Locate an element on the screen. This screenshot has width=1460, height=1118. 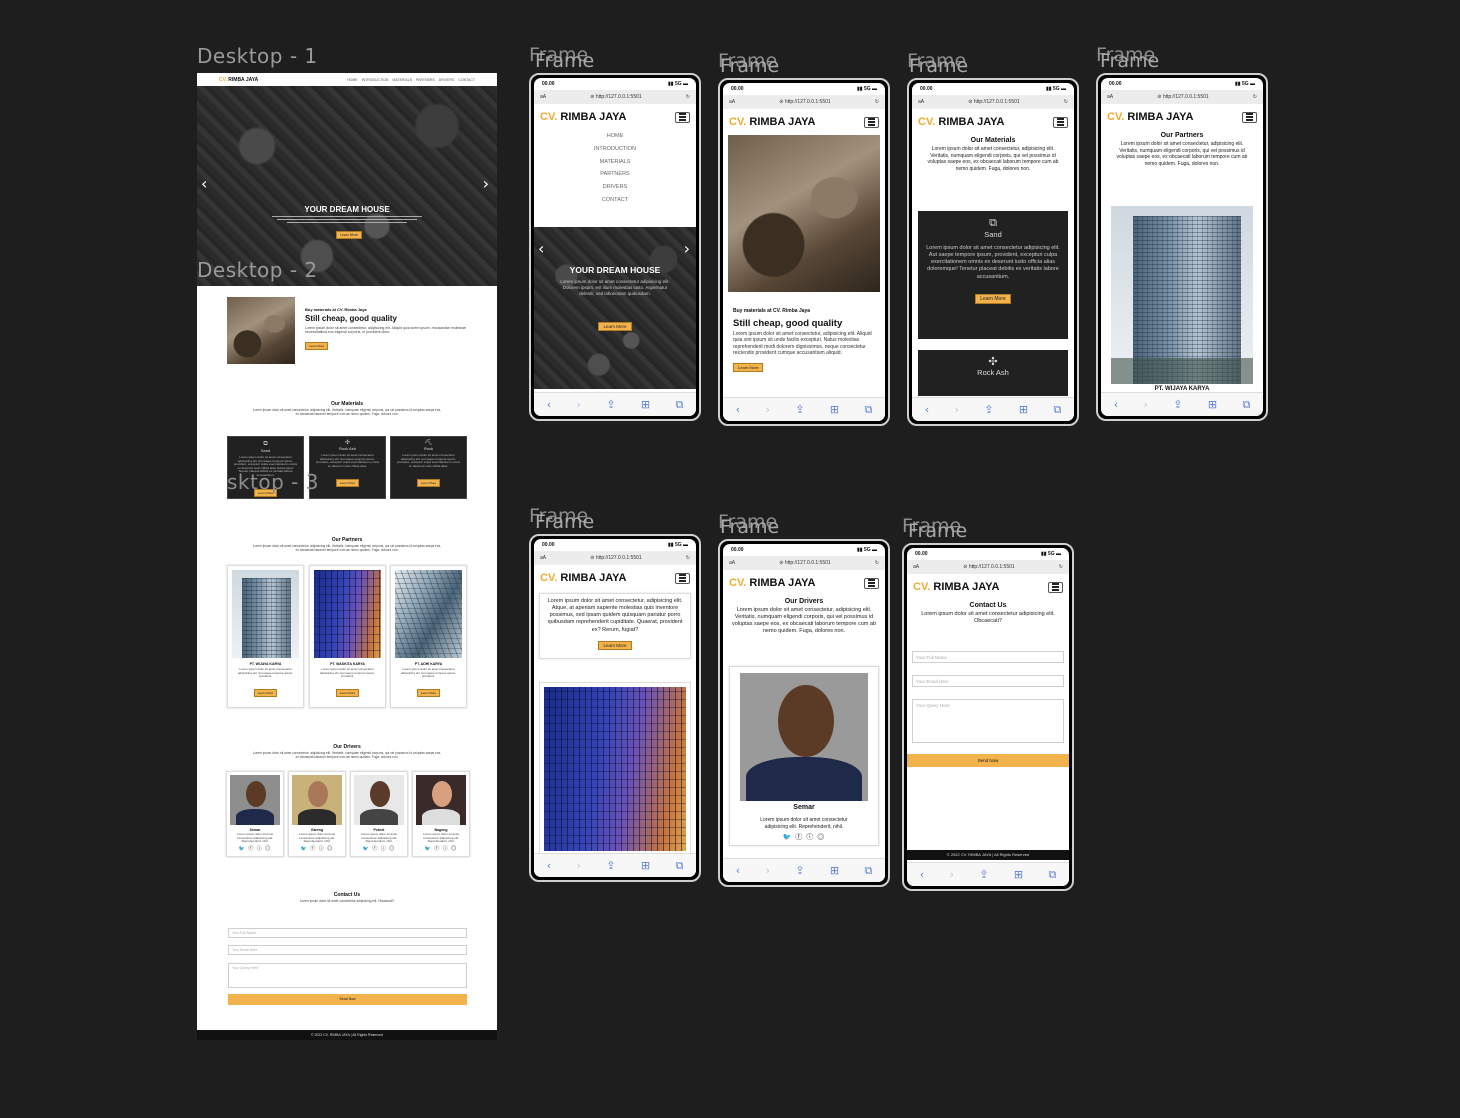
mobile-nav-partners: PARTNERS is located at coordinates (615, 174).